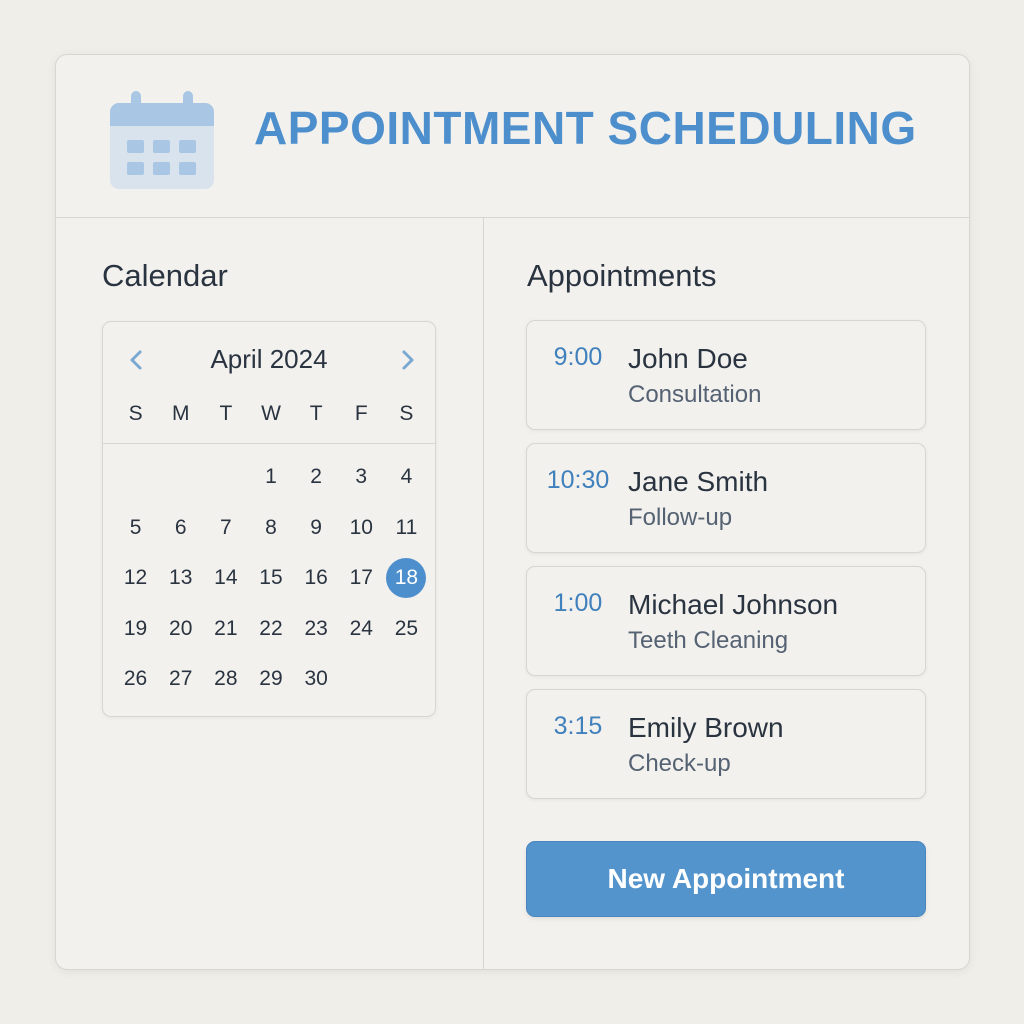 The width and height of the screenshot is (1024, 1024). I want to click on calendar-day-number: 25, so click(406, 628).